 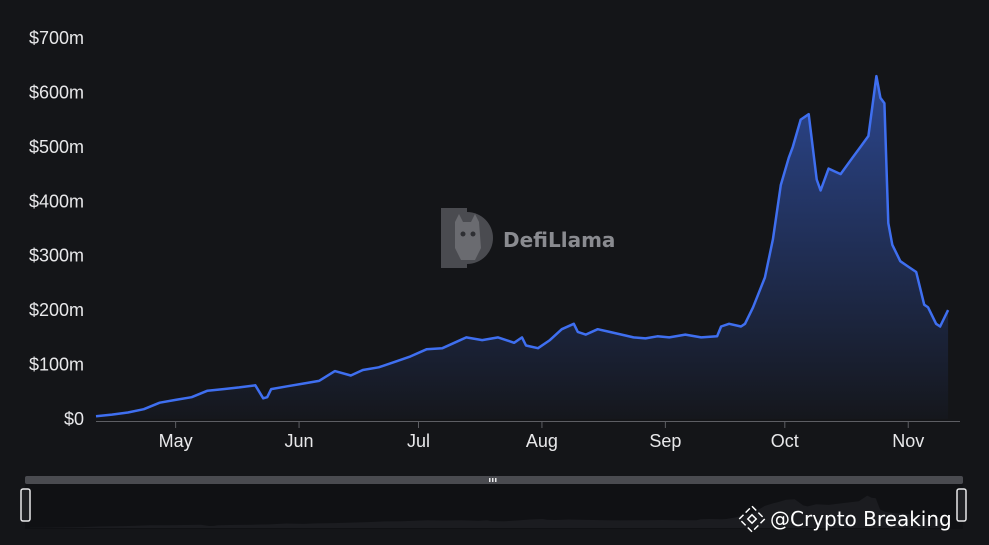 What do you see at coordinates (56, 147) in the screenshot?
I see `y-tick-label: $500m` at bounding box center [56, 147].